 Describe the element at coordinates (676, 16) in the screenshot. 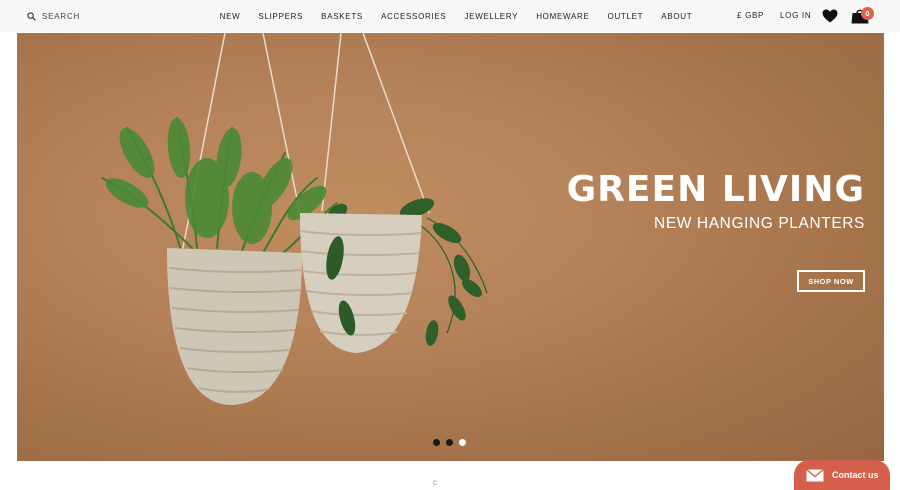

I see `nav-item-about: ABOUT` at that location.